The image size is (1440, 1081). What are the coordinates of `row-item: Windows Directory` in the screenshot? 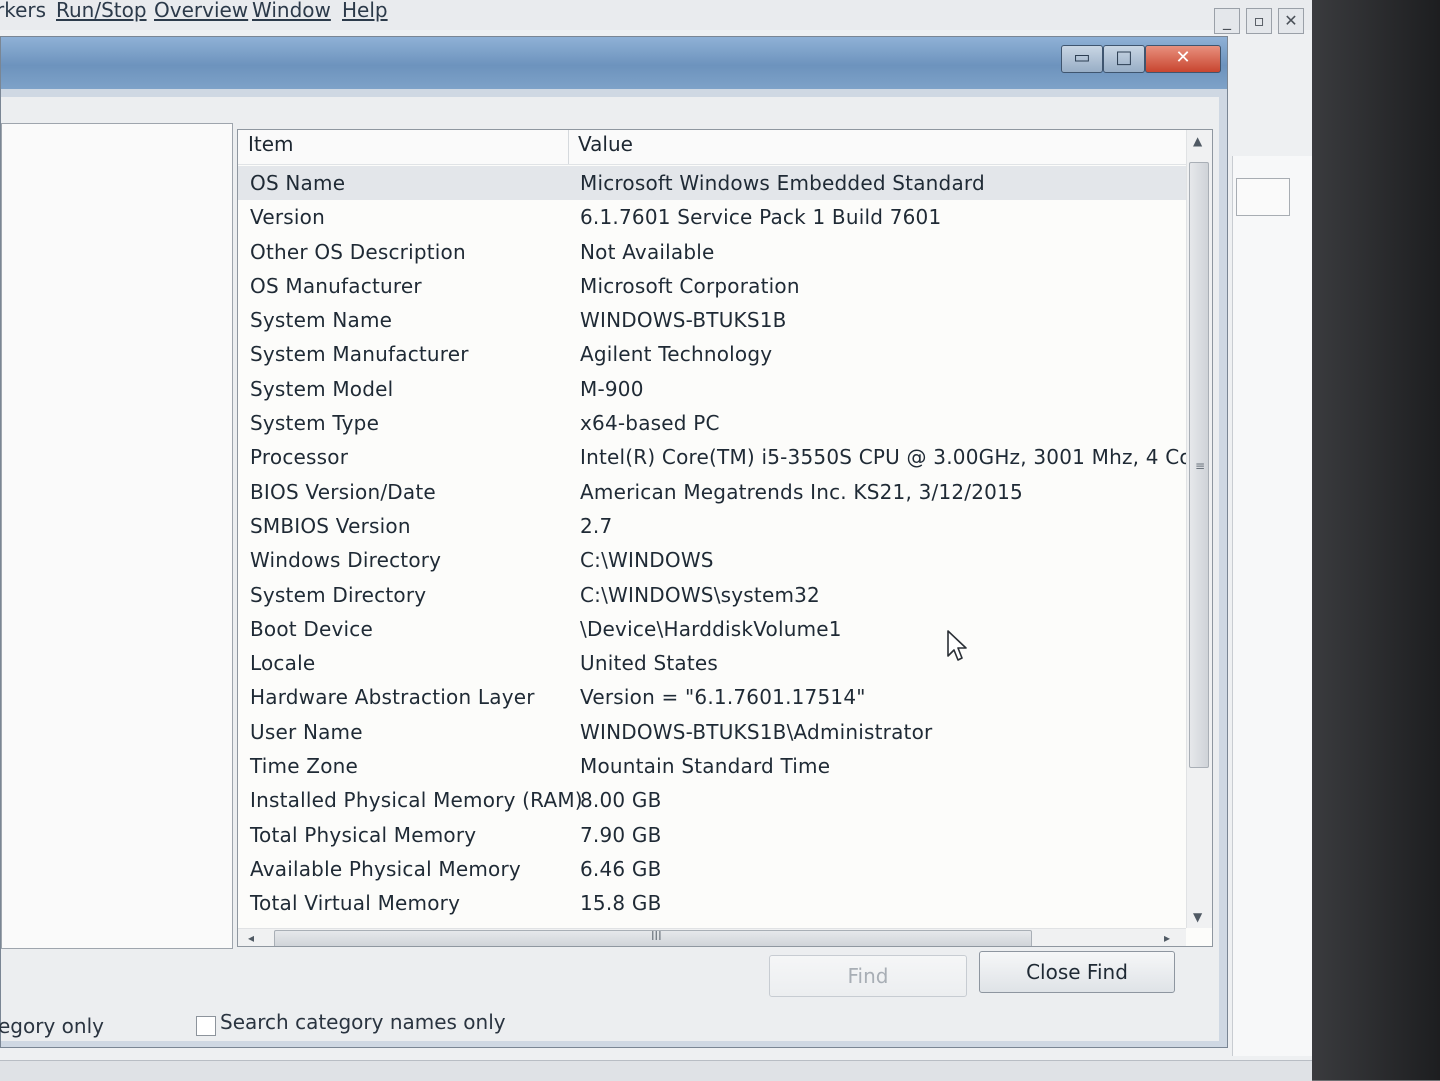 It's located at (346, 560).